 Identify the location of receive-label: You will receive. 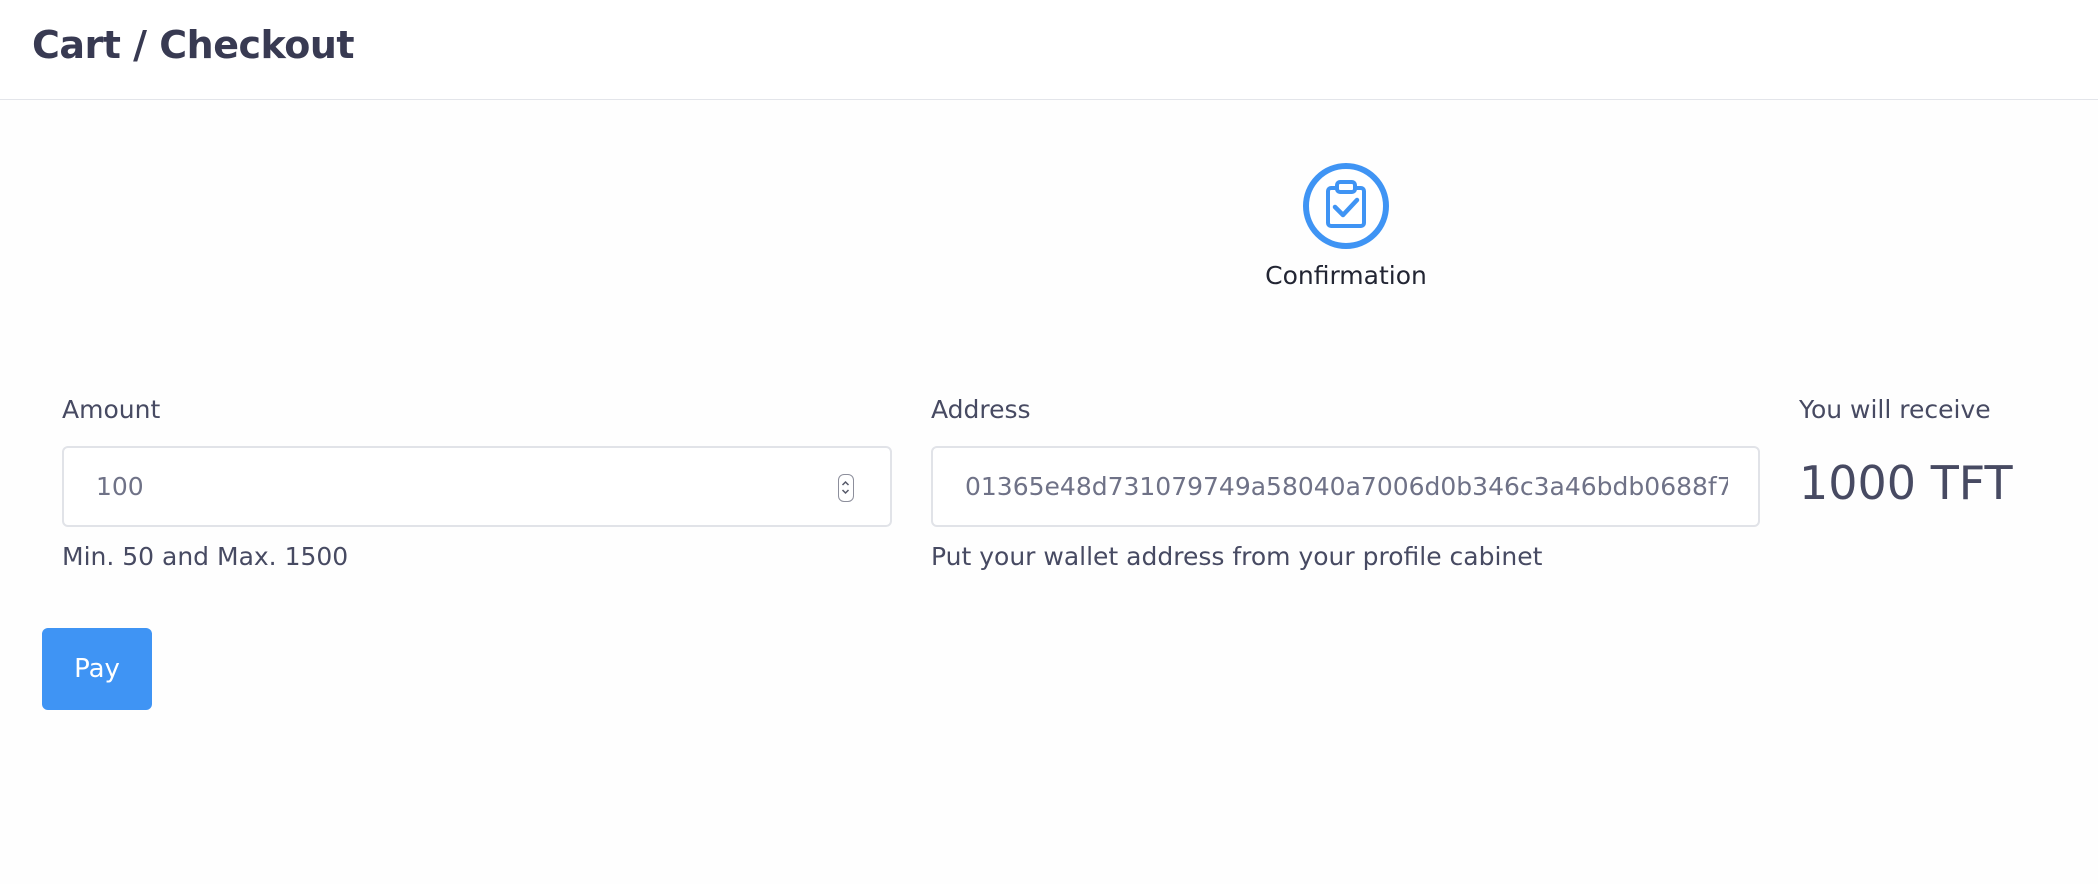
(1895, 409).